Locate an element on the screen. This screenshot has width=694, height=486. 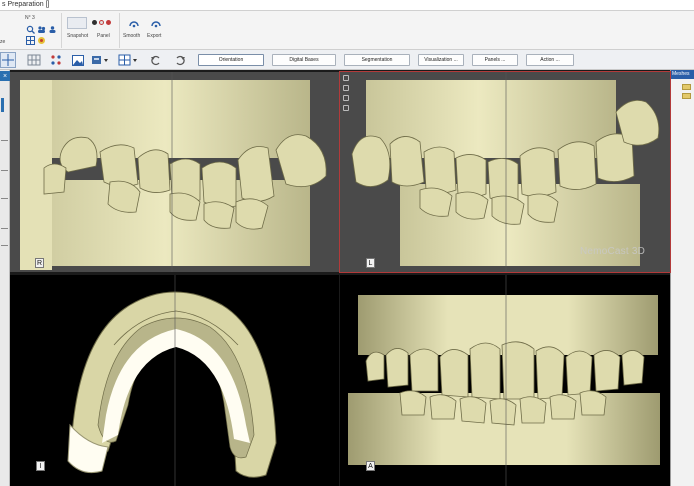
export-icon is located at coordinates (156, 24).